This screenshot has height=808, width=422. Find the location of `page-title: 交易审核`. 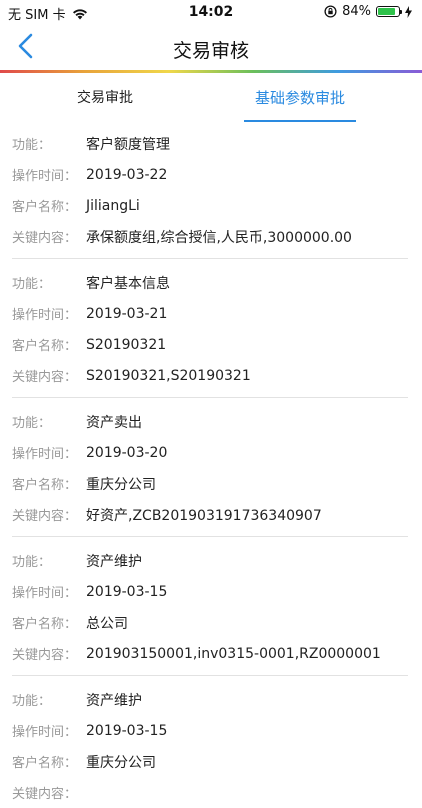

page-title: 交易审核 is located at coordinates (210, 51).